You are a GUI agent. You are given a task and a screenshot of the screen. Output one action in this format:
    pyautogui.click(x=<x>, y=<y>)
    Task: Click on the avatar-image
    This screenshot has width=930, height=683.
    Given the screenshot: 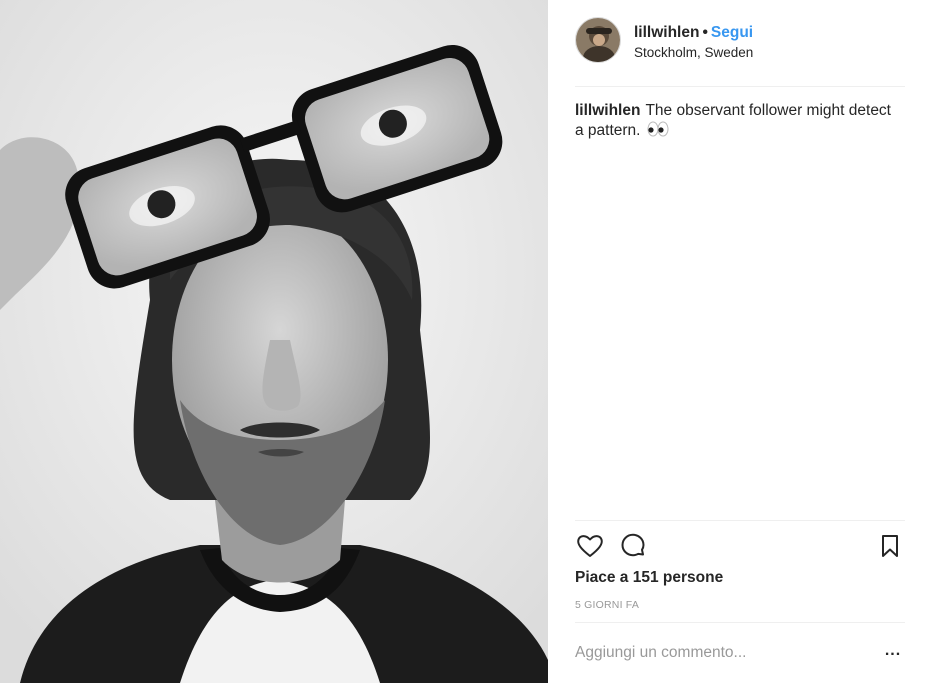 What is the action you would take?
    pyautogui.click(x=598, y=40)
    